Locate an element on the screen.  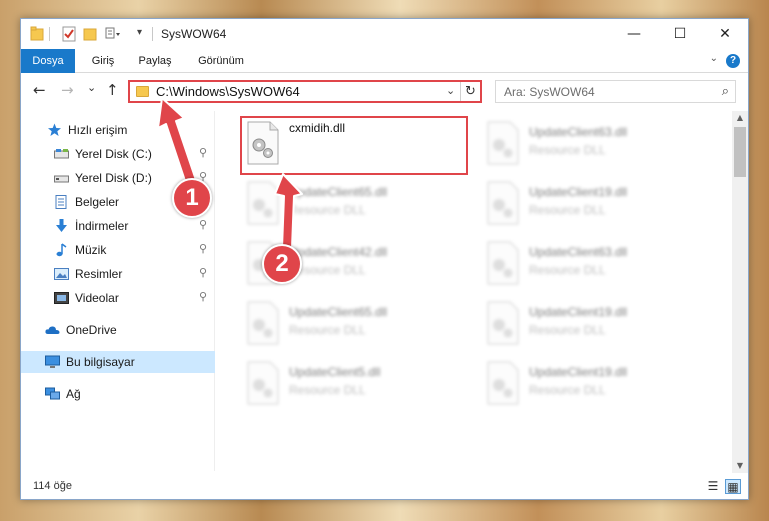
back-button: ← is located at coordinates (39, 90).